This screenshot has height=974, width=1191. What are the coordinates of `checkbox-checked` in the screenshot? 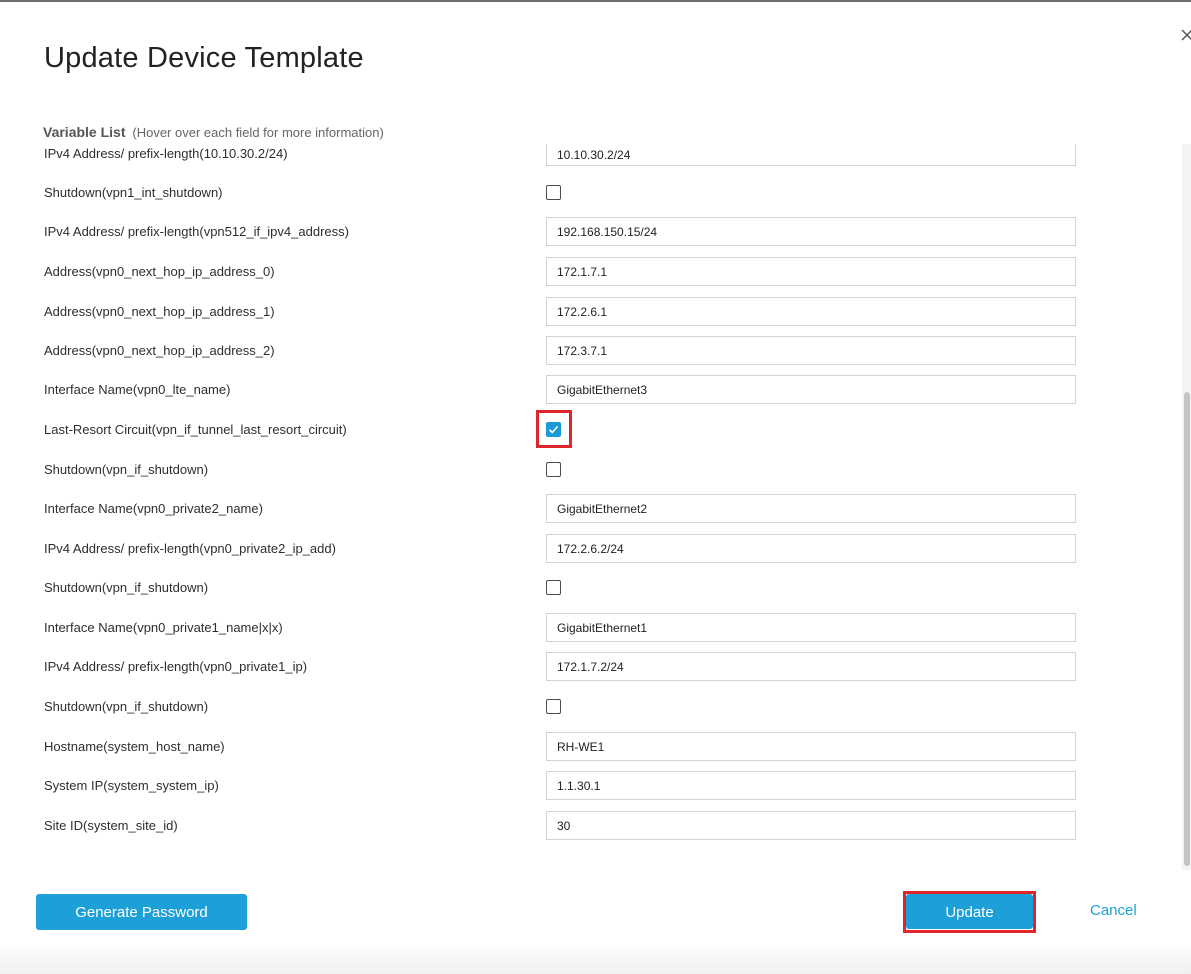 It's located at (553, 429).